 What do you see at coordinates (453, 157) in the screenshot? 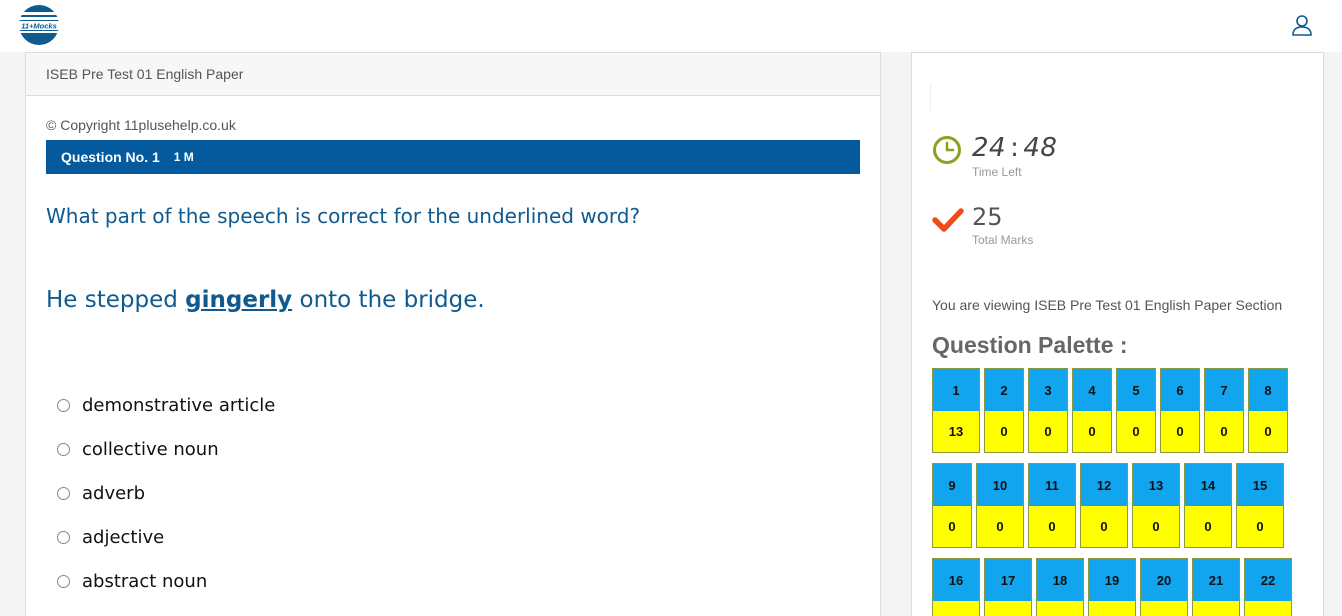
I see `question-header-bar: Question No. 1 1 M` at bounding box center [453, 157].